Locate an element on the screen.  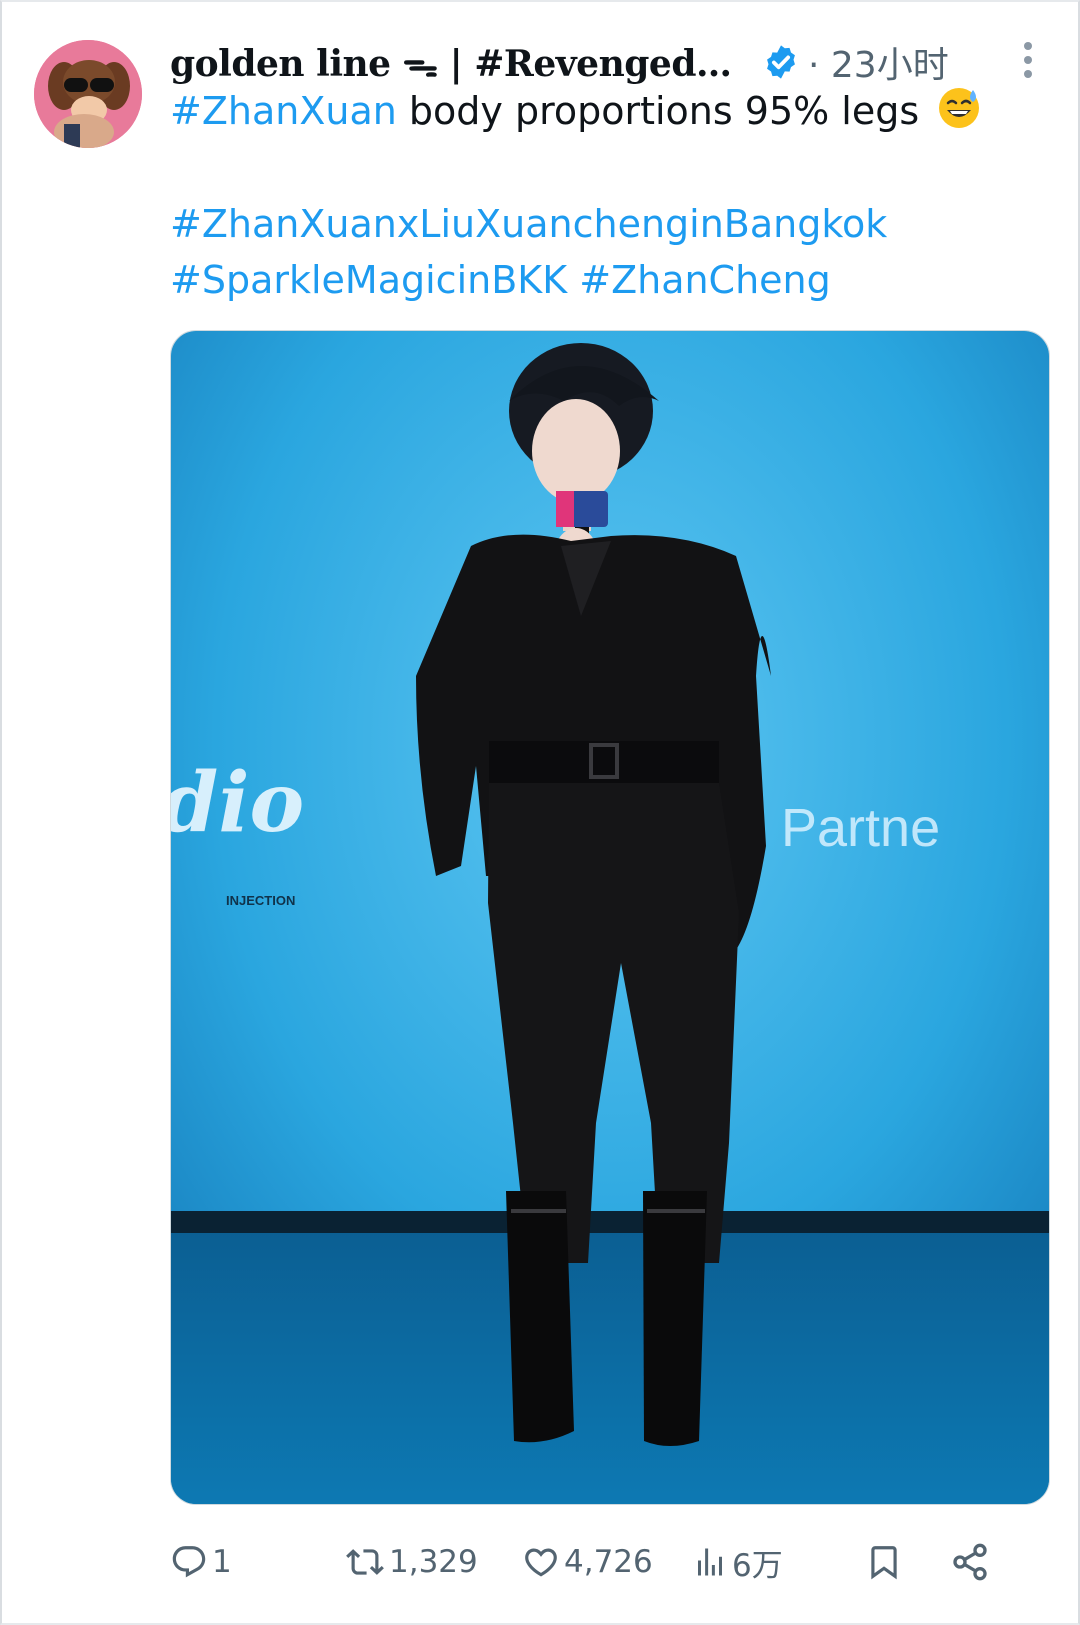
views-chart-icon is located at coordinates (710, 1562).